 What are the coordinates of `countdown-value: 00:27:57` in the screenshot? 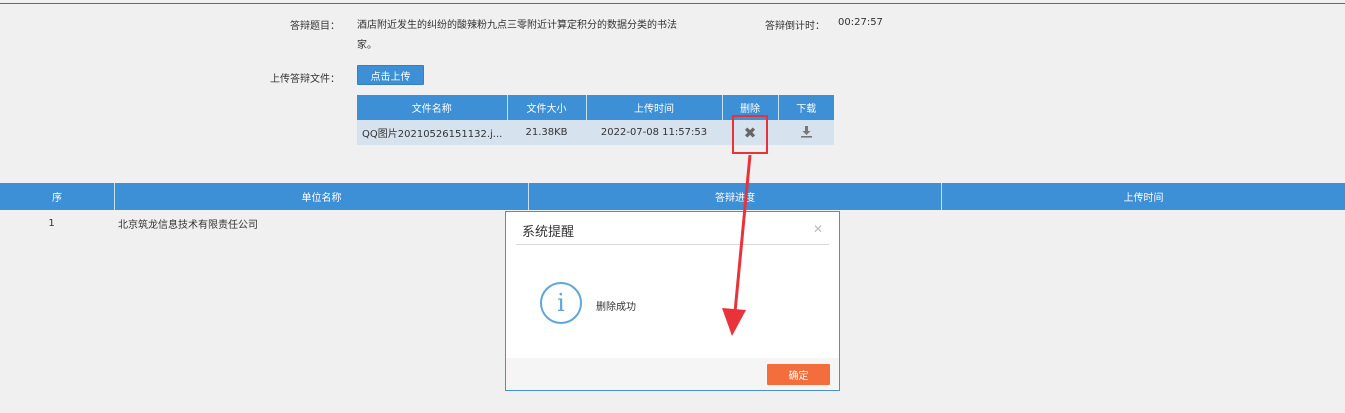 It's located at (860, 22).